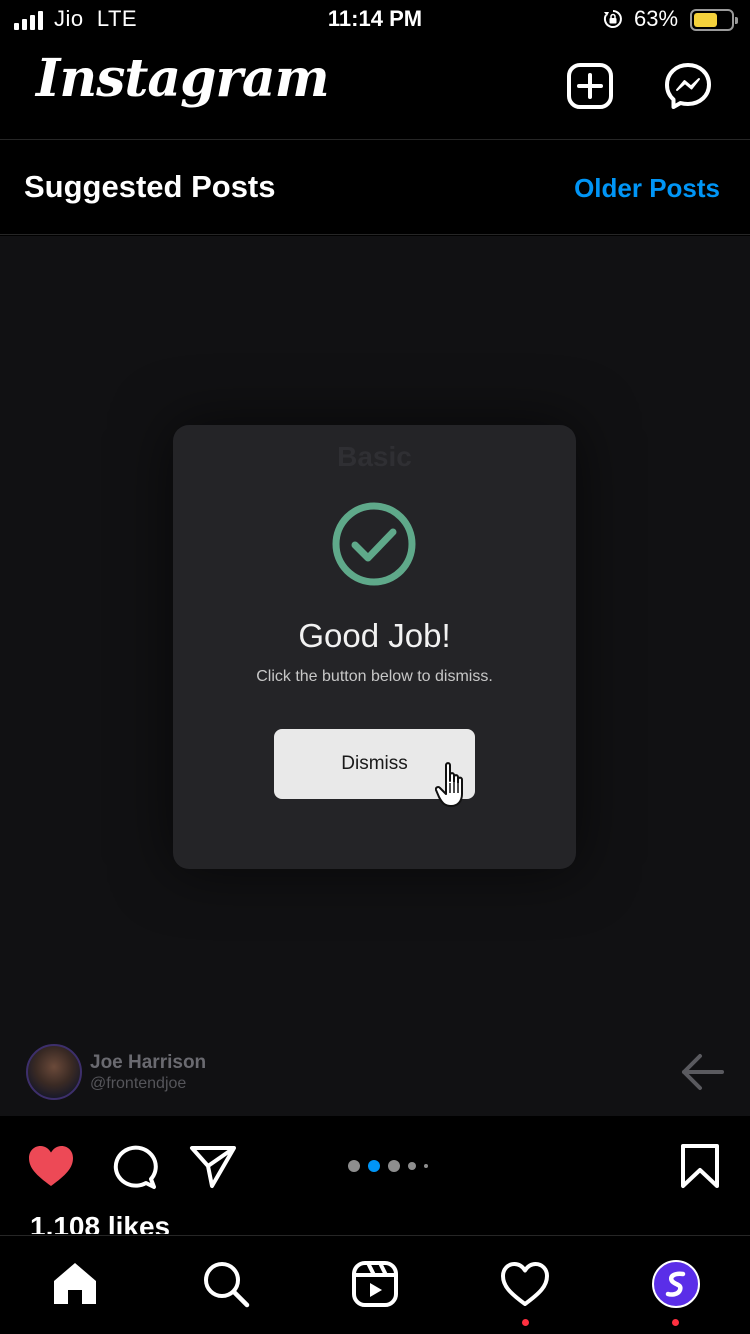 This screenshot has width=750, height=1334. Describe the element at coordinates (100, 1222) in the screenshot. I see `likes-count: 1,108 likes` at that location.